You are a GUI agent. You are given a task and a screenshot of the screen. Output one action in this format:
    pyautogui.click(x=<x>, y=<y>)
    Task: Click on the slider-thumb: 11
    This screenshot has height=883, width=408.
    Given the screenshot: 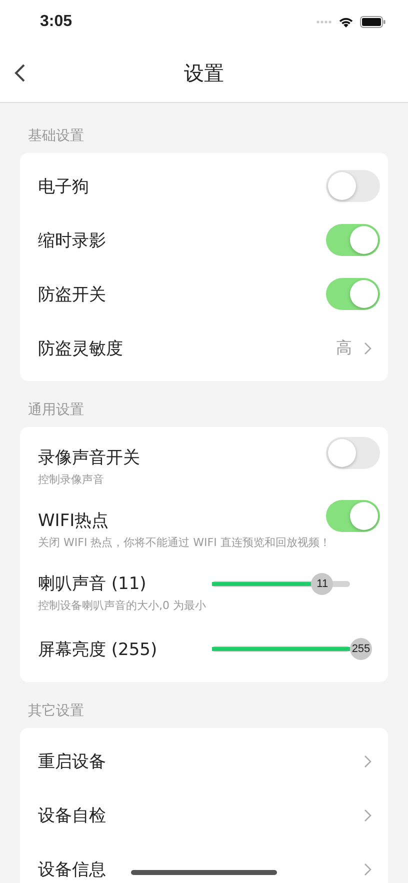 What is the action you would take?
    pyautogui.click(x=322, y=584)
    